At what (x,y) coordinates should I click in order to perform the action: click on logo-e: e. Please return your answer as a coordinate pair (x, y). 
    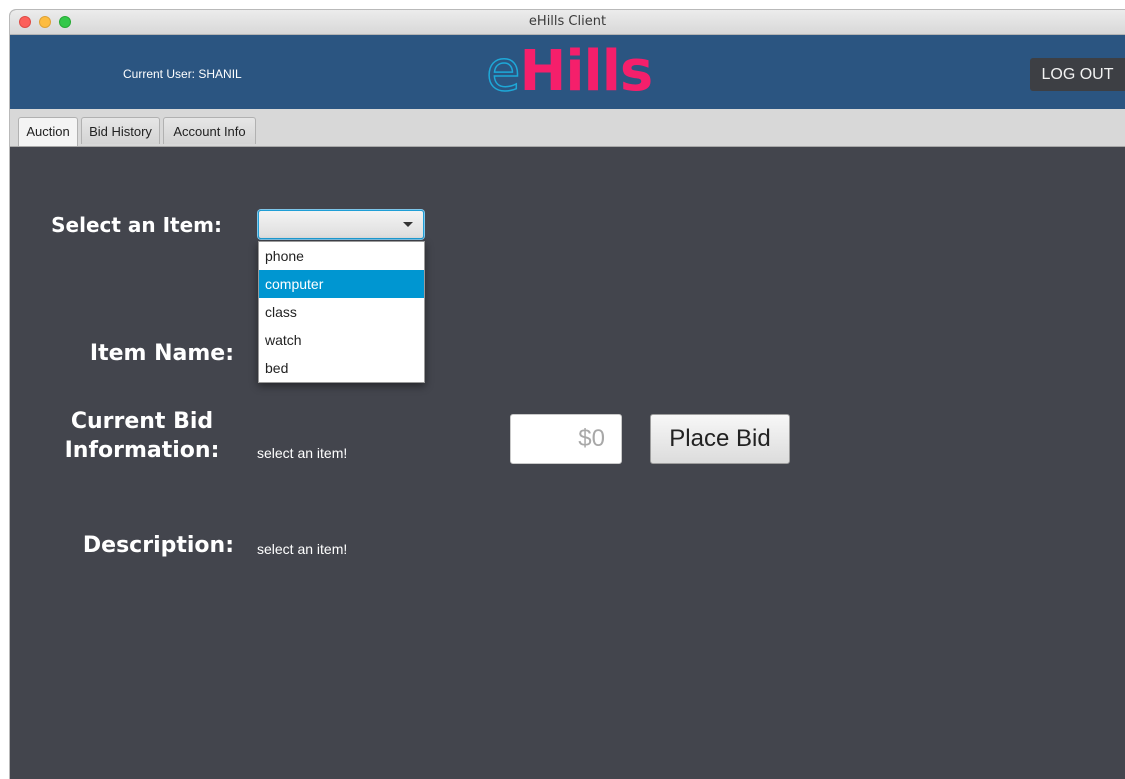
    Looking at the image, I should click on (503, 71).